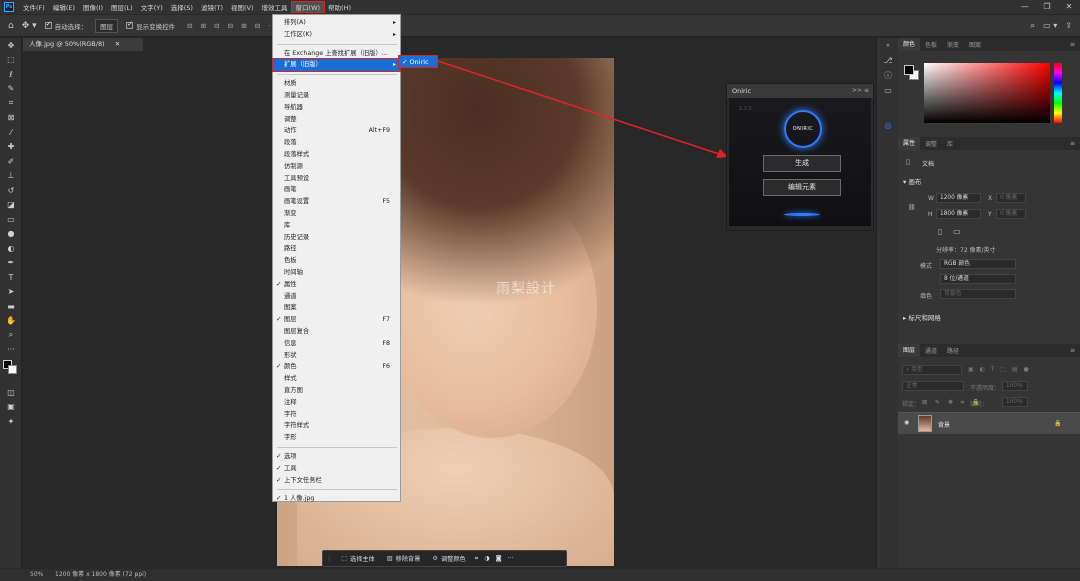  I want to click on height-field: 1800 像素, so click(958, 214).